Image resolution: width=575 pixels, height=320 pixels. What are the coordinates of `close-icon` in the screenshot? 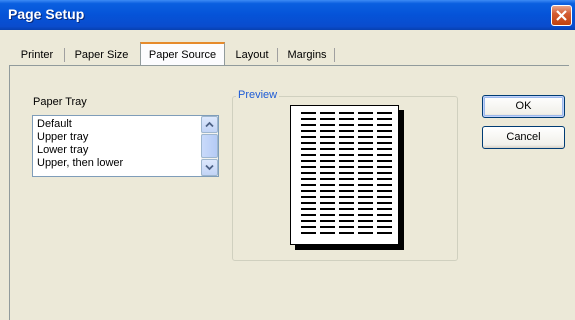 It's located at (561, 15).